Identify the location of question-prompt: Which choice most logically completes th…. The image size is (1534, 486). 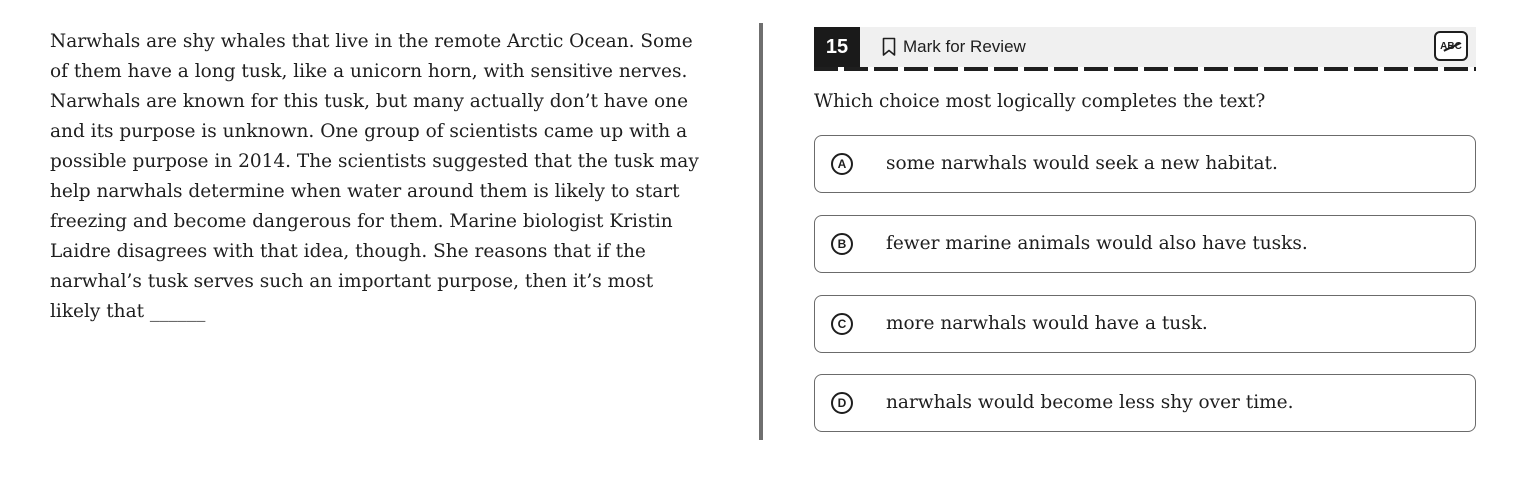
(1040, 101).